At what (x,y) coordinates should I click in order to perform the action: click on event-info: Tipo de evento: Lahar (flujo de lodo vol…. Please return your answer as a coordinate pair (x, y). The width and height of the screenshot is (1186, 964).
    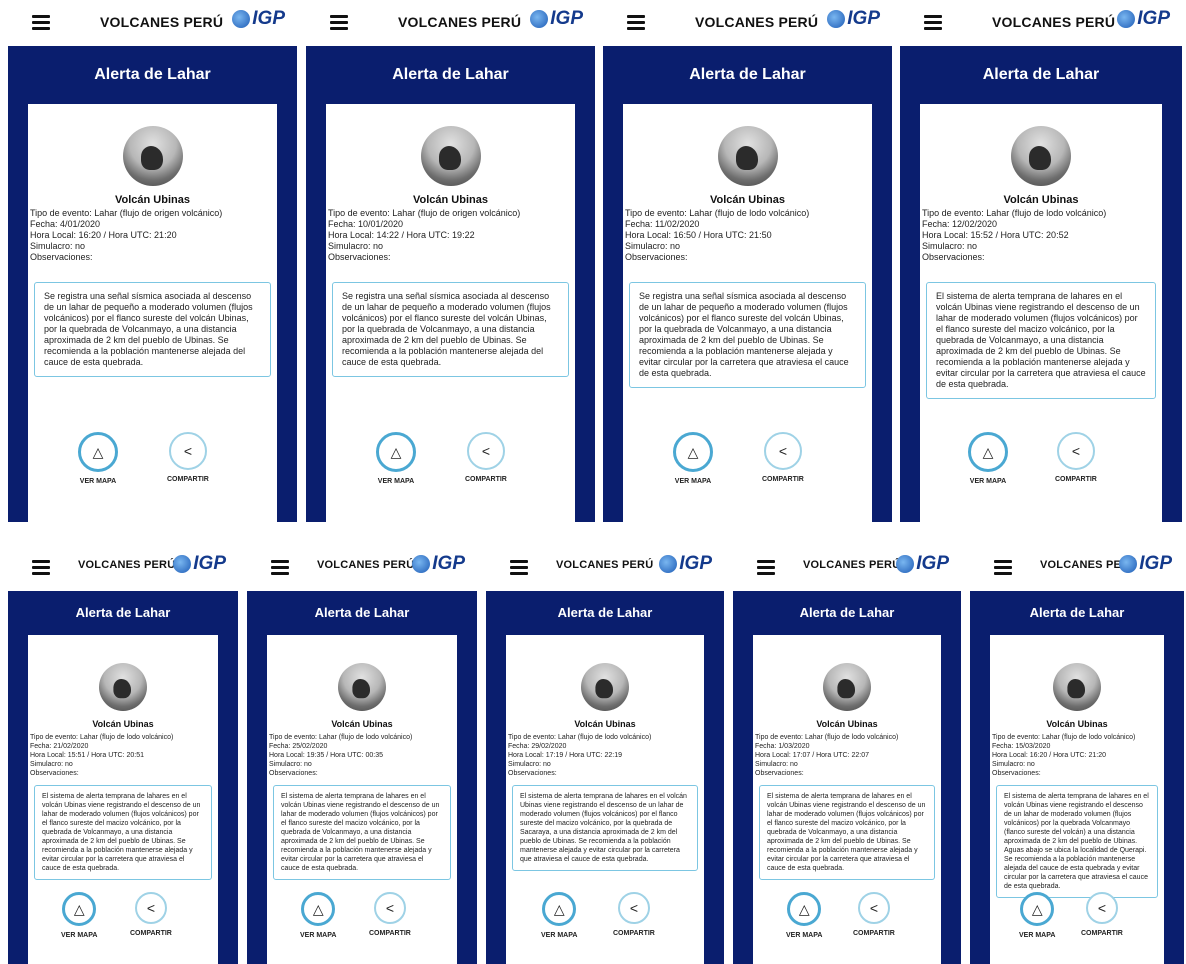
    Looking at the image, I should click on (1041, 235).